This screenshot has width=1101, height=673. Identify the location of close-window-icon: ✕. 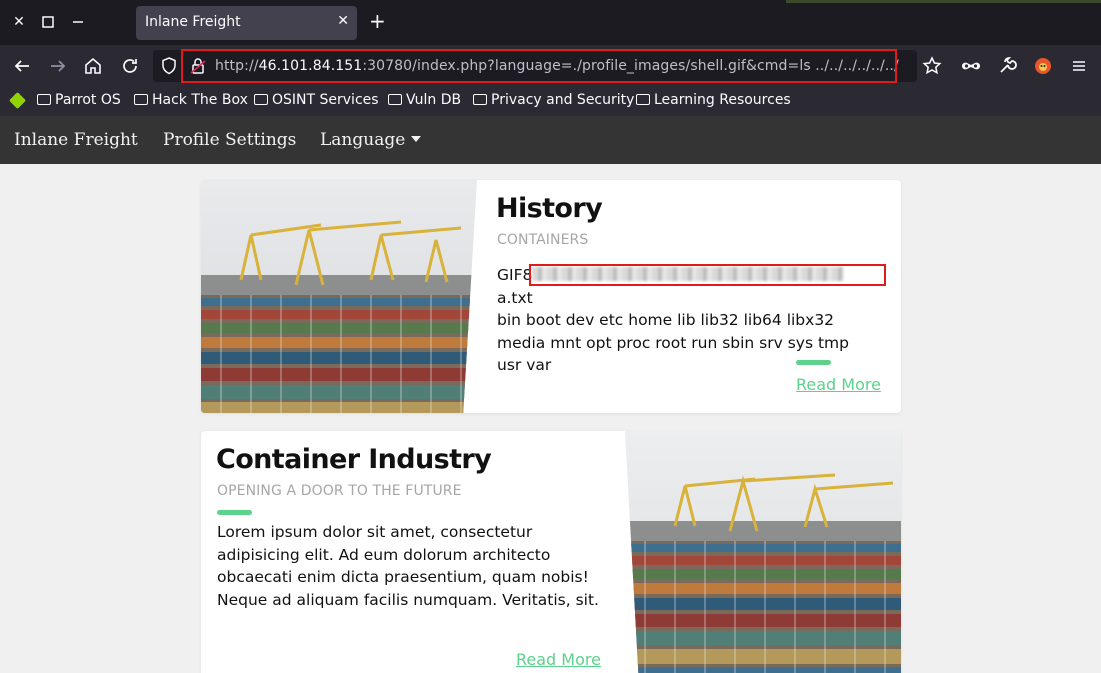
(19, 22).